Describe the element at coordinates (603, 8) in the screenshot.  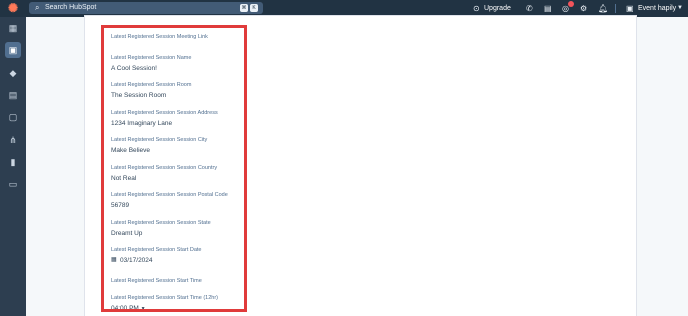
I see `notifications-icon: 🔔︎` at that location.